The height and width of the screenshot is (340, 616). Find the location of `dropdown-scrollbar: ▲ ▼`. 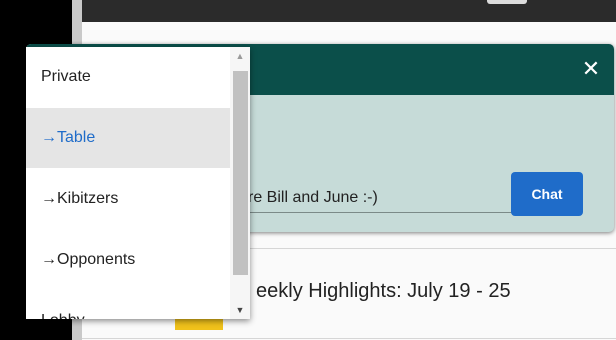

dropdown-scrollbar: ▲ ▼ is located at coordinates (240, 183).